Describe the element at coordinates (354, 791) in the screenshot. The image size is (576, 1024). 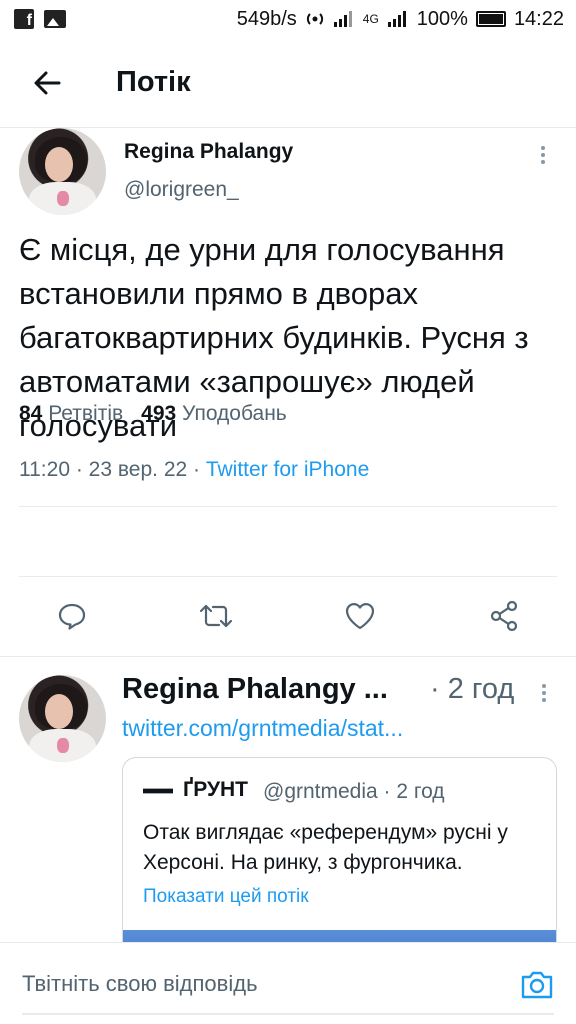
I see `quoted-author-handle: @grntmedia · 2 год` at that location.